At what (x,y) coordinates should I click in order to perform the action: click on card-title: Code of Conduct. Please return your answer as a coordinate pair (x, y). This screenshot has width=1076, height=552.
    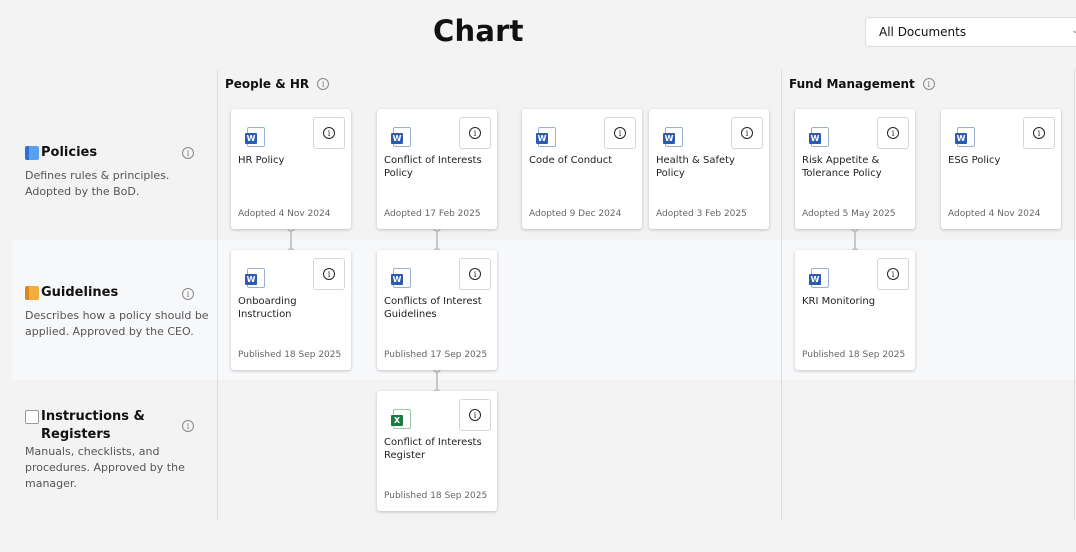
    Looking at the image, I should click on (571, 160).